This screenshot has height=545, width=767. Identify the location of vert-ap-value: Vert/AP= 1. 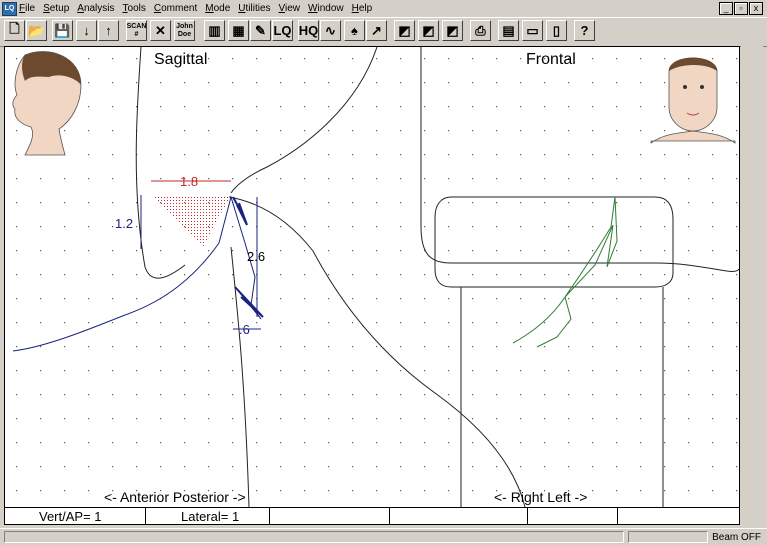
(70, 516).